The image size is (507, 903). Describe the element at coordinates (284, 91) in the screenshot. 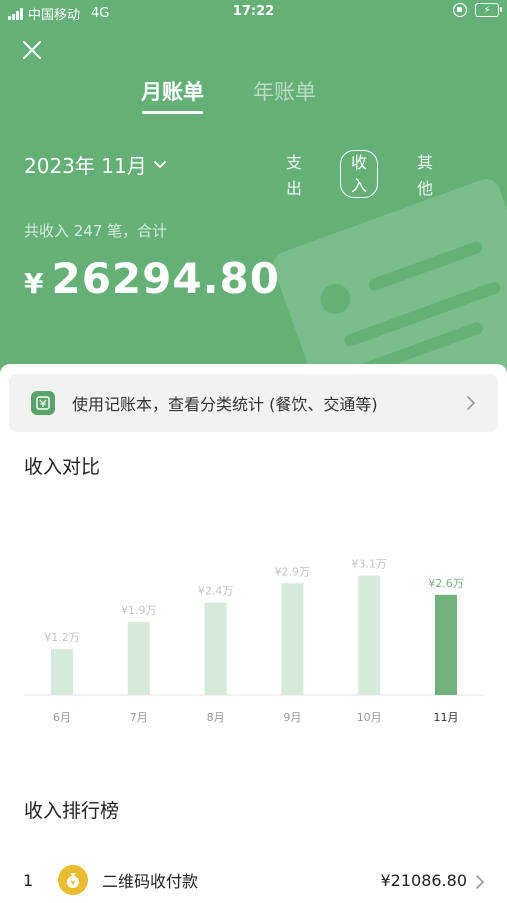

I see `tab-yearly-bill: 年账单` at that location.